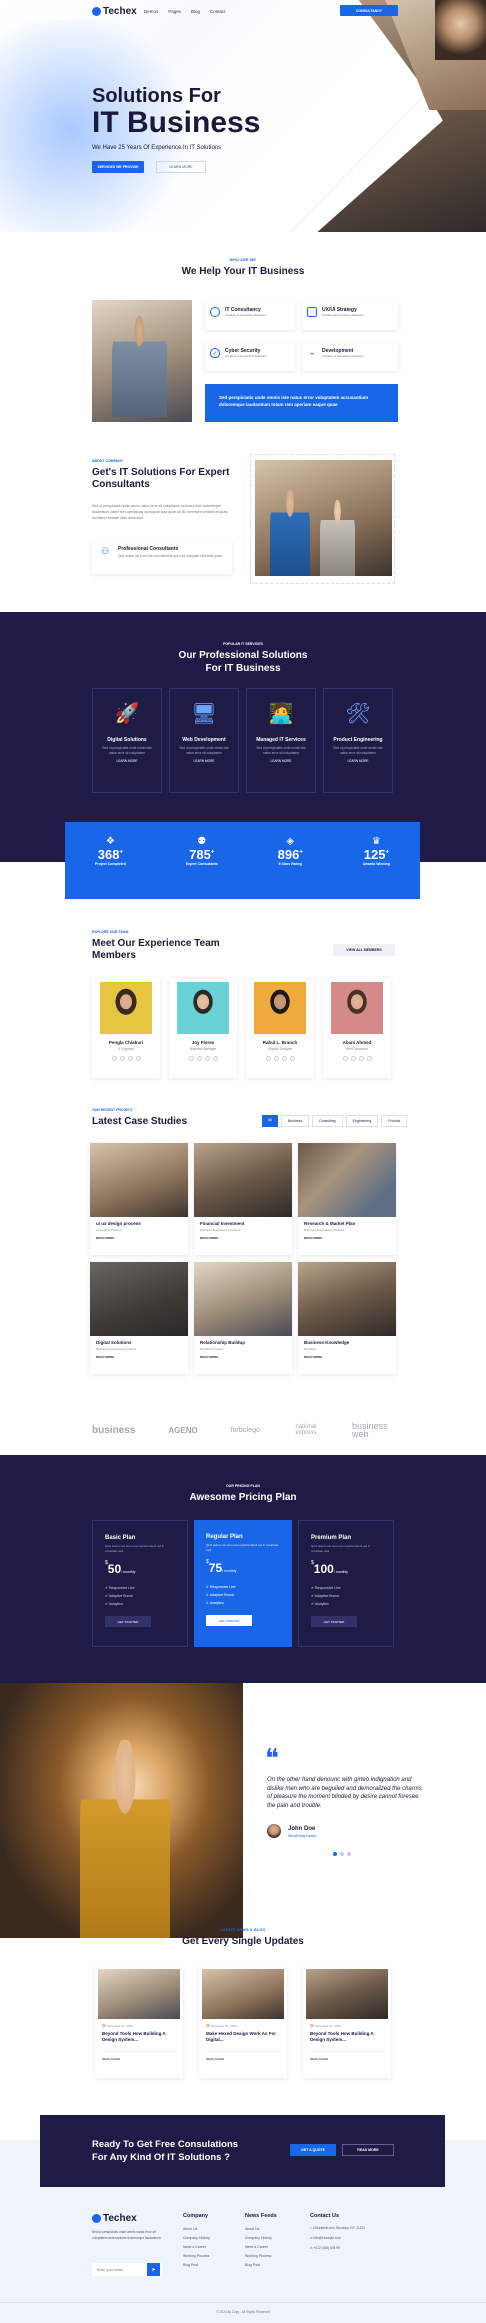 This screenshot has height=2323, width=486. What do you see at coordinates (114, 1430) in the screenshot?
I see `brand-business: business` at bounding box center [114, 1430].